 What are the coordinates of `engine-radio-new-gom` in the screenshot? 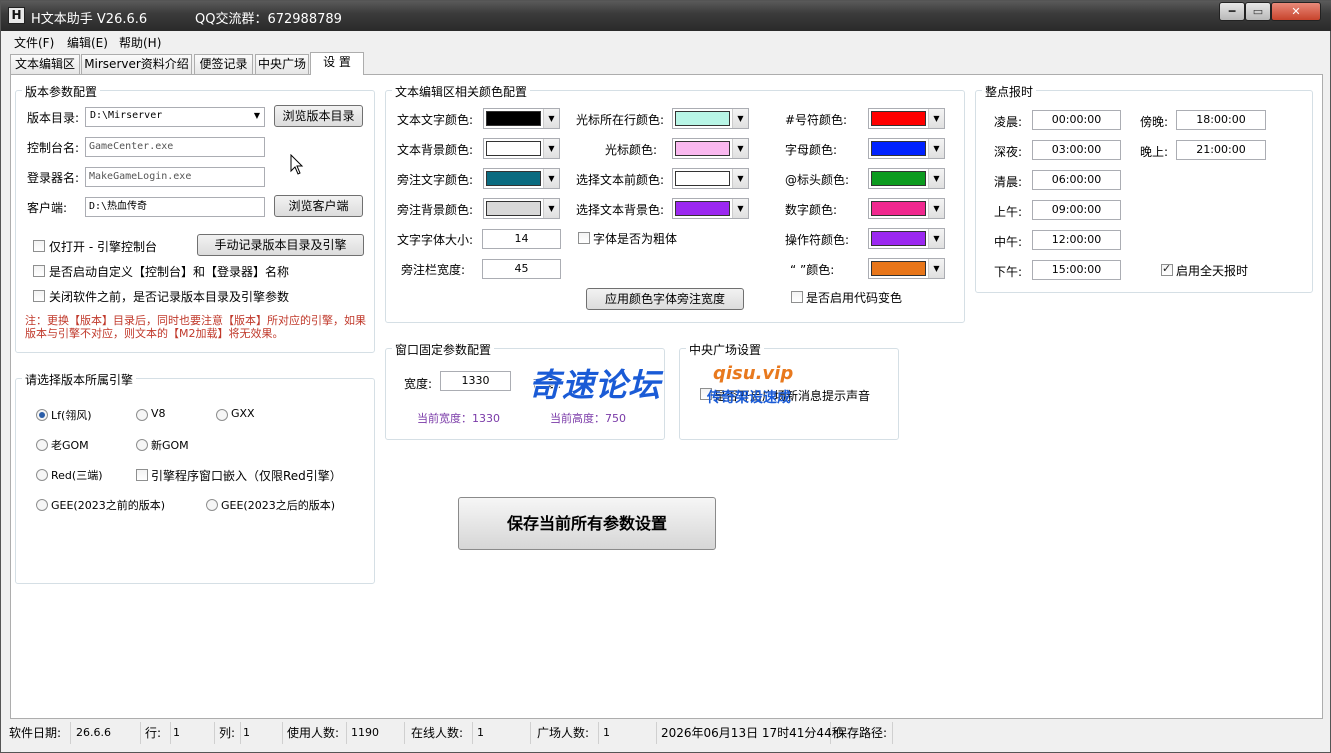 It's located at (142, 445).